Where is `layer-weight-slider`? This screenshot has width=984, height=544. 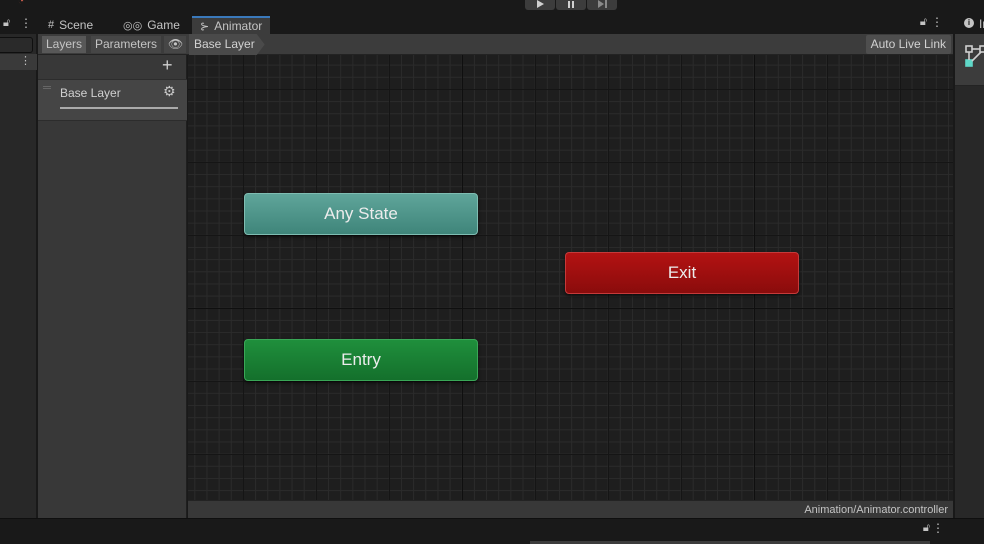
layer-weight-slider is located at coordinates (119, 108).